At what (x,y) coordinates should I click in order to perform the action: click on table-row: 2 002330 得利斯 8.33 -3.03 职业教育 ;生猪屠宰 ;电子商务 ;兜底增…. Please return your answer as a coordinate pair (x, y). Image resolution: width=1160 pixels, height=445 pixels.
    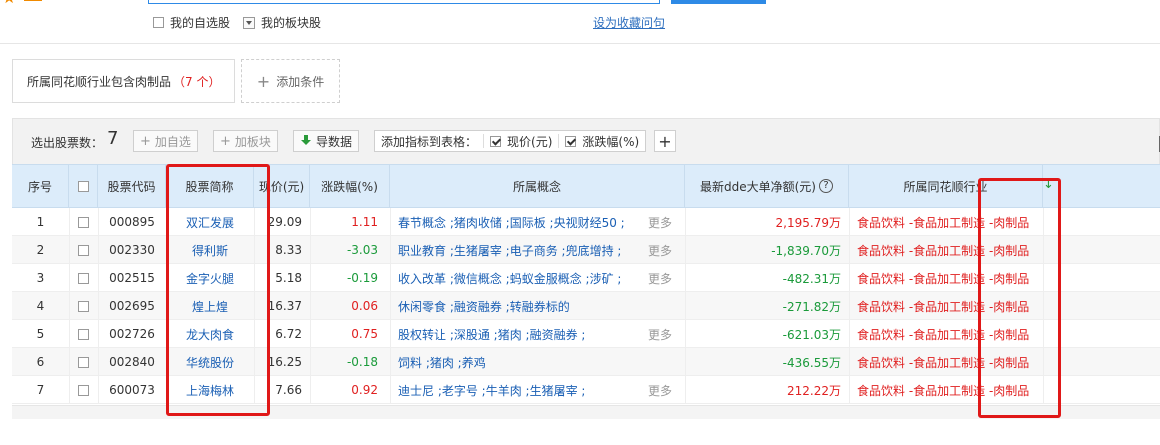
    Looking at the image, I should click on (586, 250).